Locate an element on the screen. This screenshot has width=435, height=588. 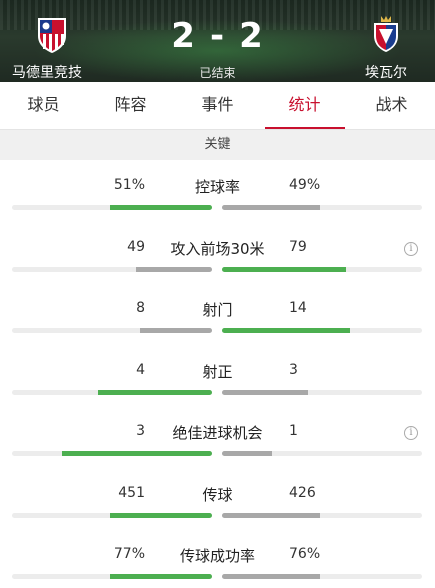
stat-row-final-third-entries: 49 攻入前场30米 79 i is located at coordinates (217, 253).